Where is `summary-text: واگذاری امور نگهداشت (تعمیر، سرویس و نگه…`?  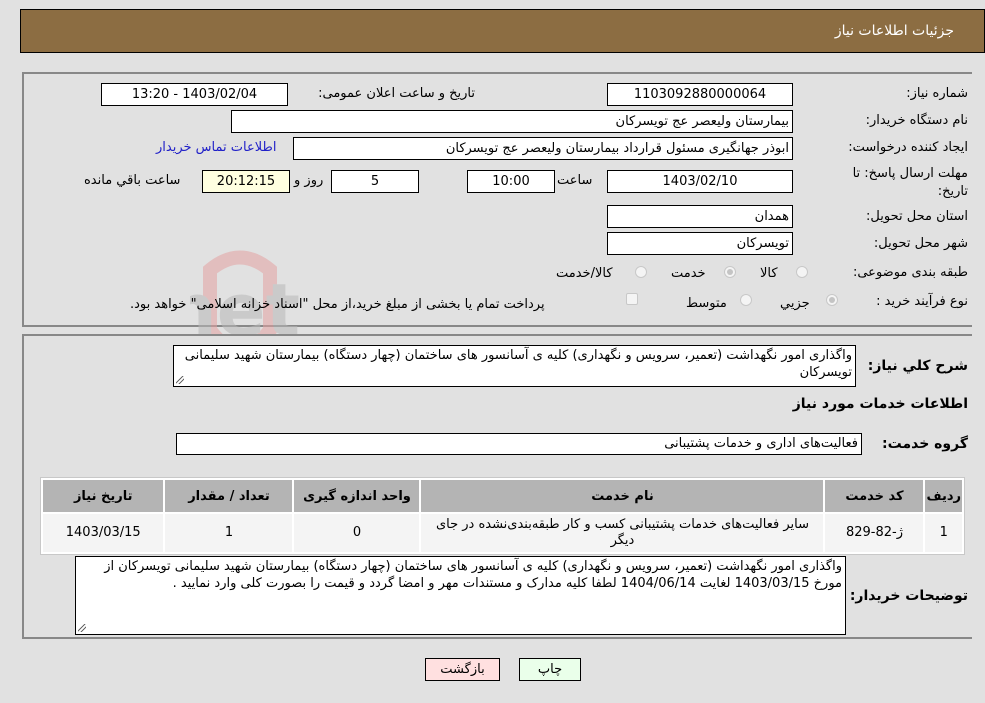
summary-text: واگذاری امور نگهداشت (تعمیر، سرویس و نگه… is located at coordinates (518, 364).